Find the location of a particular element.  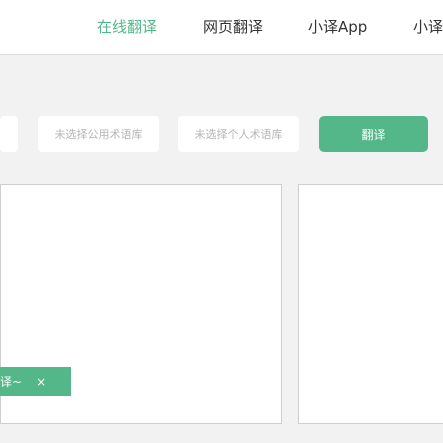

nav-item-web-translate: 网页翻译 is located at coordinates (233, 26).